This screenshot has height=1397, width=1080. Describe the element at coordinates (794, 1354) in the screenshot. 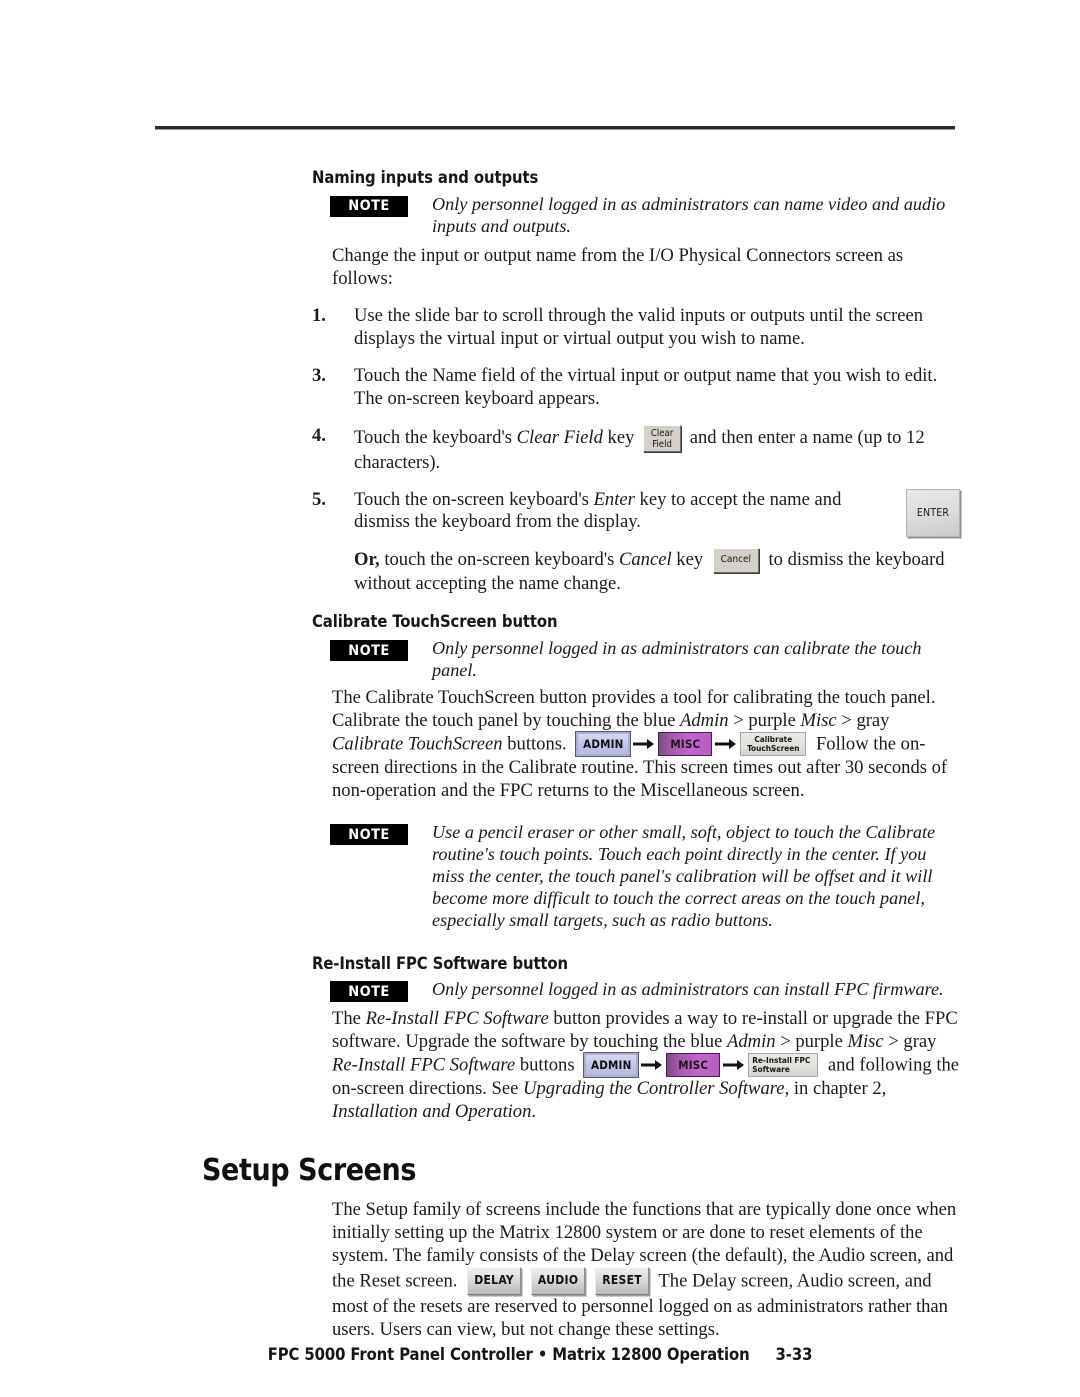

I see `page-number: 3-33` at that location.